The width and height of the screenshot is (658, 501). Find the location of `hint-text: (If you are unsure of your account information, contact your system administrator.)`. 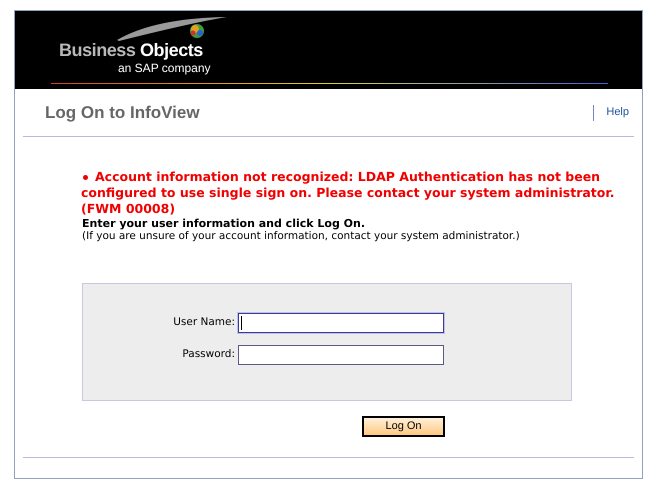

hint-text: (If you are unsure of your account information, contact your system administrator.) is located at coordinates (301, 236).